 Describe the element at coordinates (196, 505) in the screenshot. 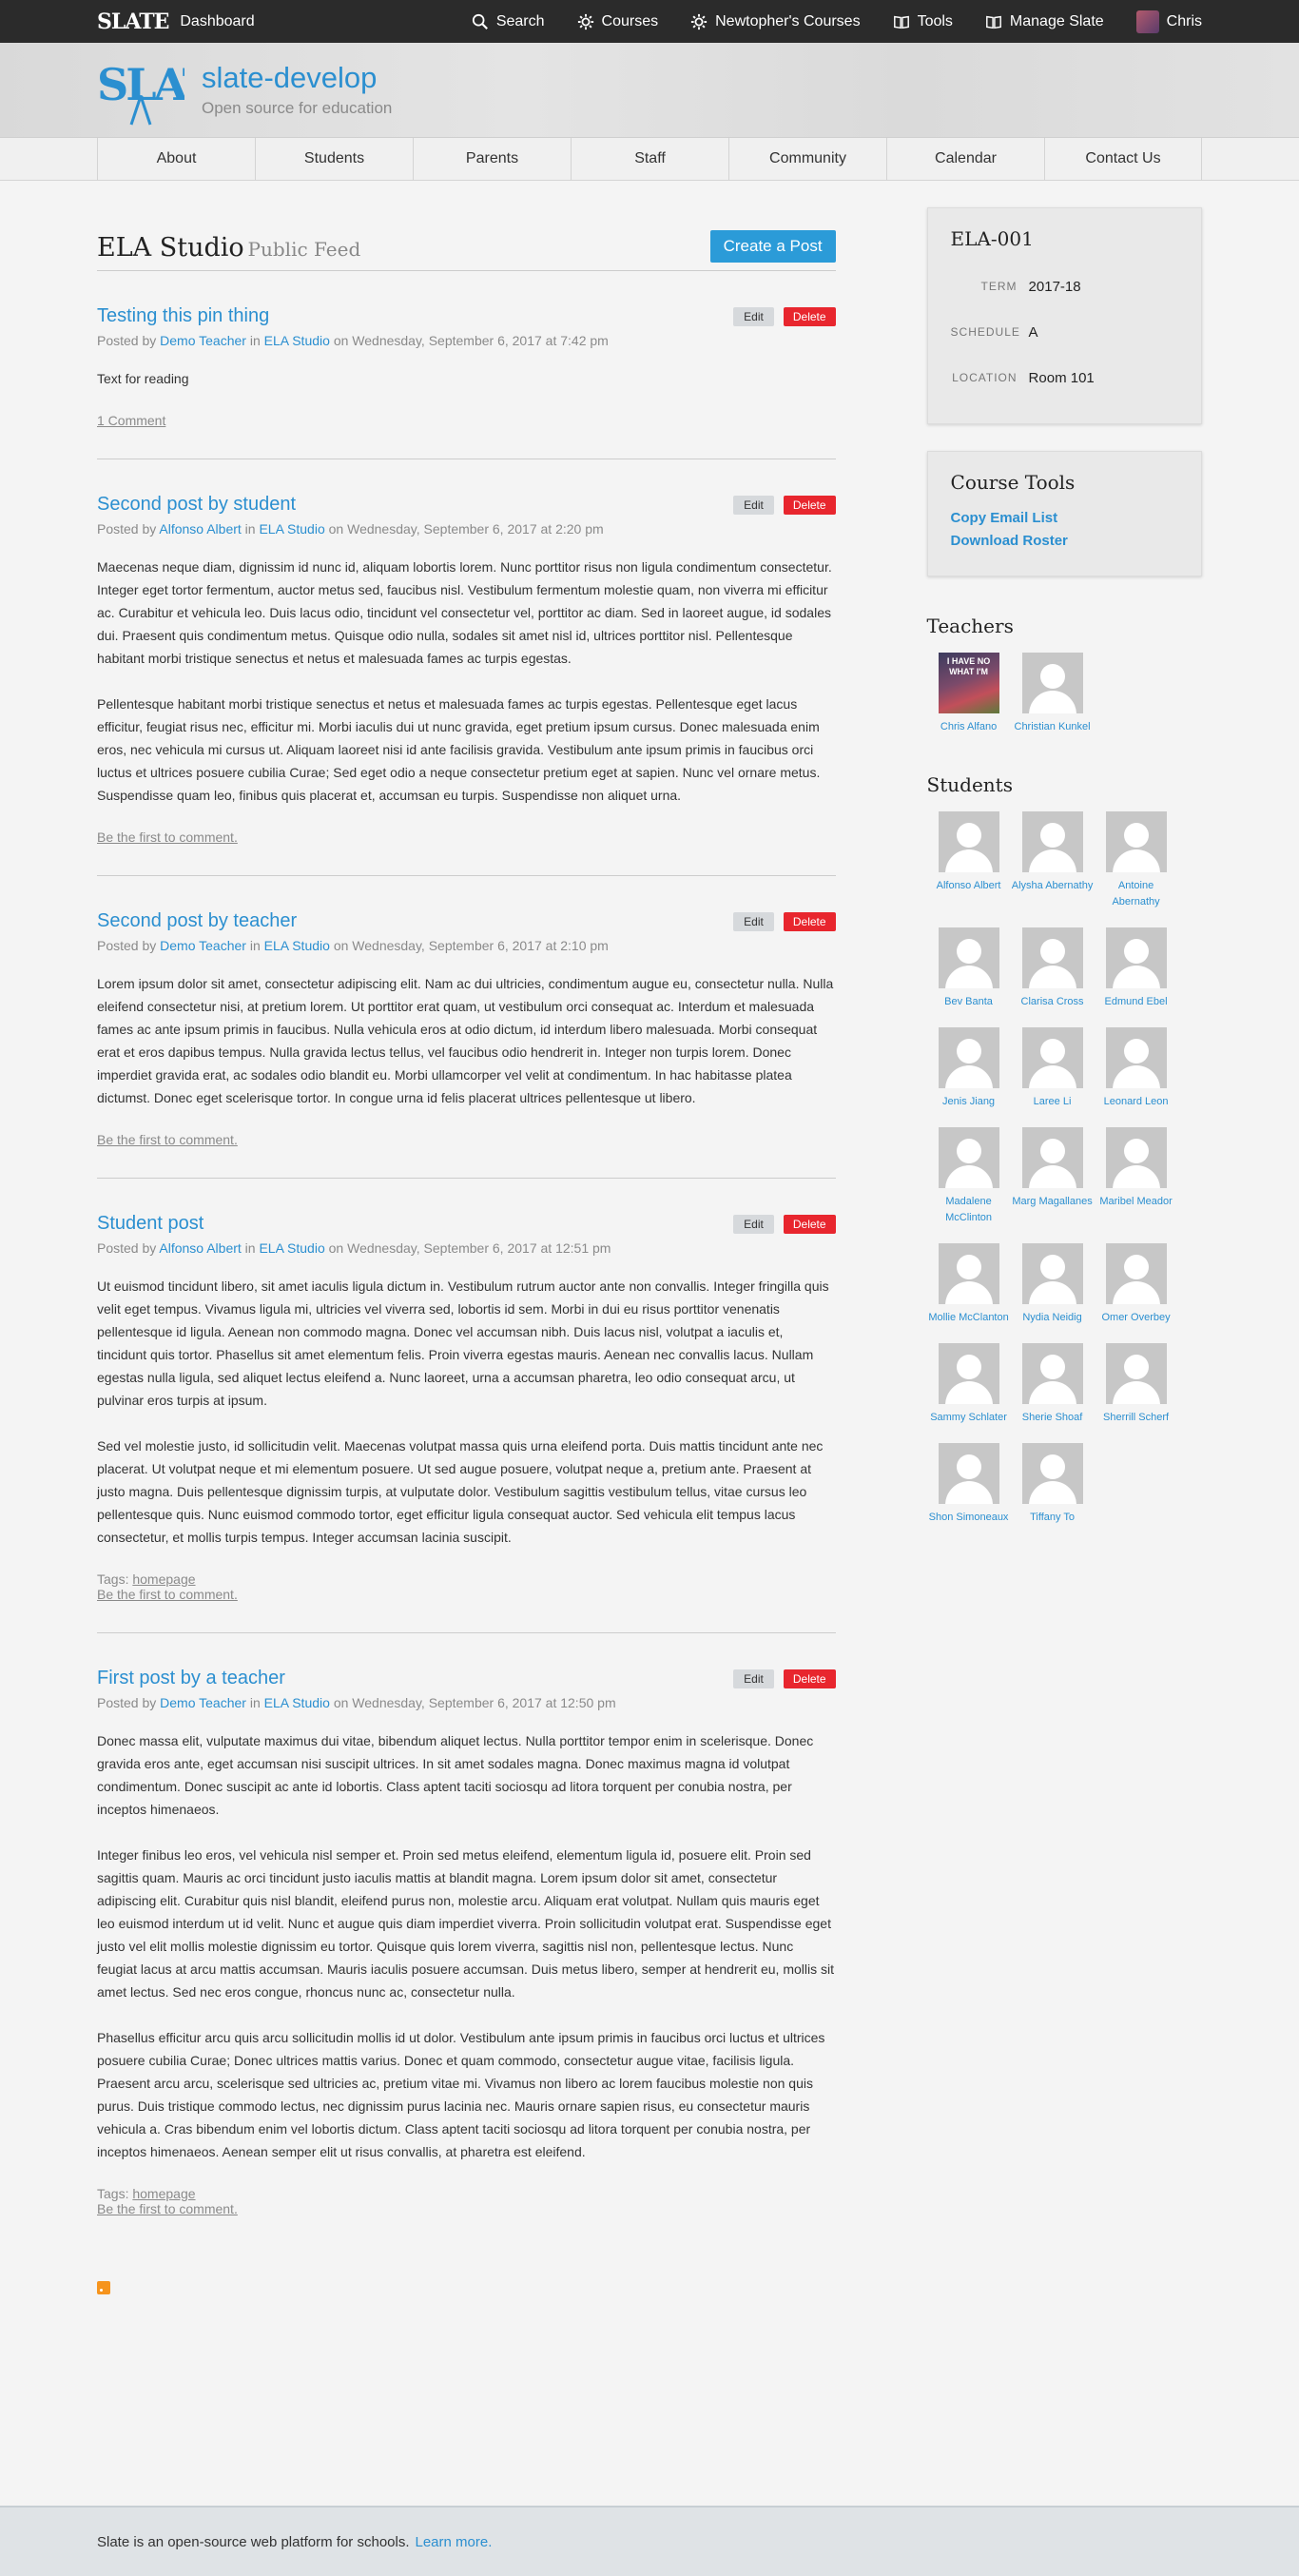

I see `post-title: Second post by student` at that location.